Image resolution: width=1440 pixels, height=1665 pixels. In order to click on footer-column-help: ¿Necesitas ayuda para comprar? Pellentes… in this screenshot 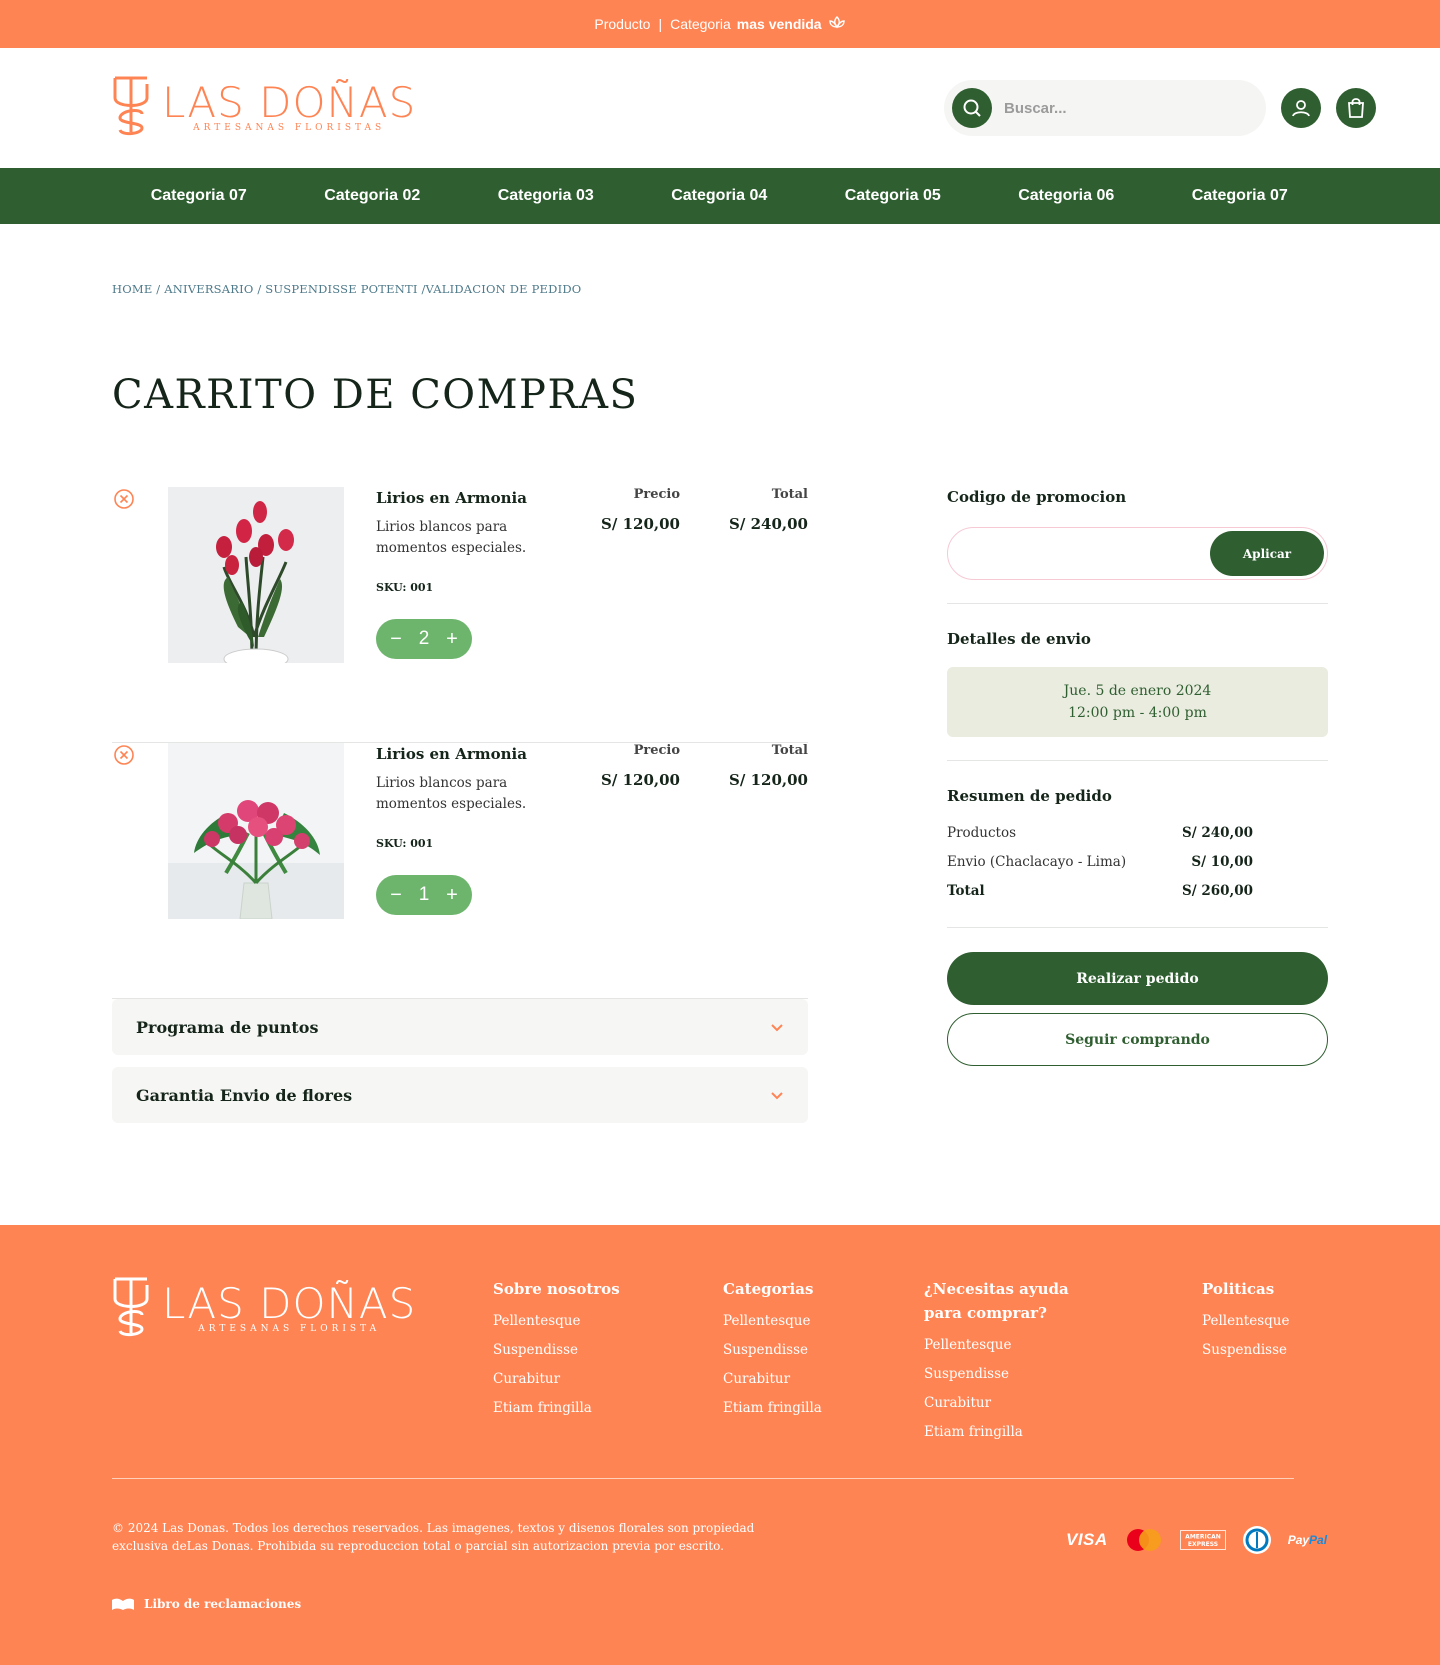, I will do `click(1009, 1362)`.